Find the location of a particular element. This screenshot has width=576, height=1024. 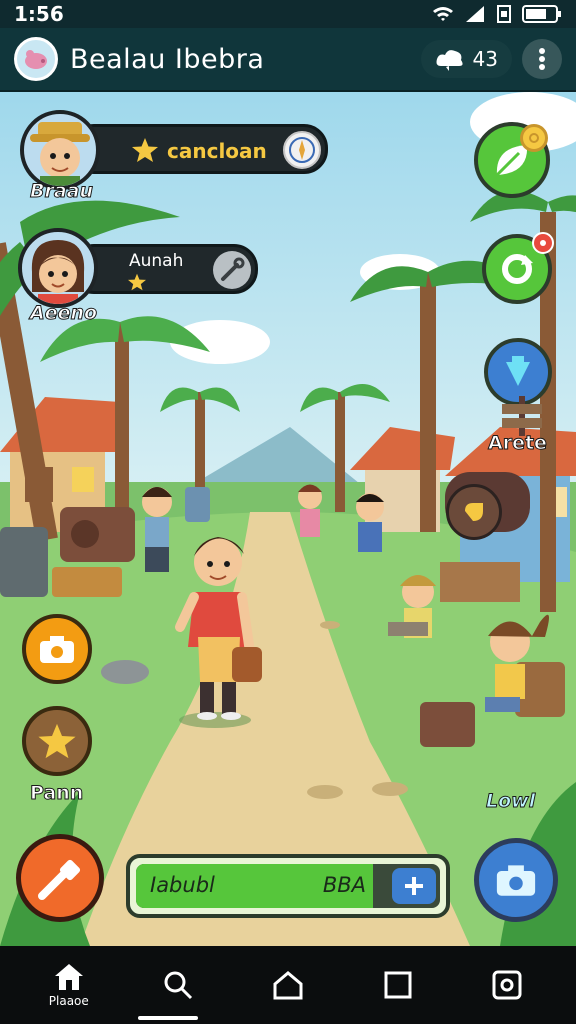

plus-icon is located at coordinates (414, 886).